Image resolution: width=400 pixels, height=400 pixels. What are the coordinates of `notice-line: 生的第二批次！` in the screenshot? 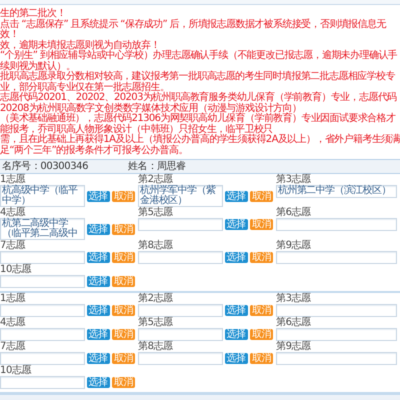 It's located at (33, 14).